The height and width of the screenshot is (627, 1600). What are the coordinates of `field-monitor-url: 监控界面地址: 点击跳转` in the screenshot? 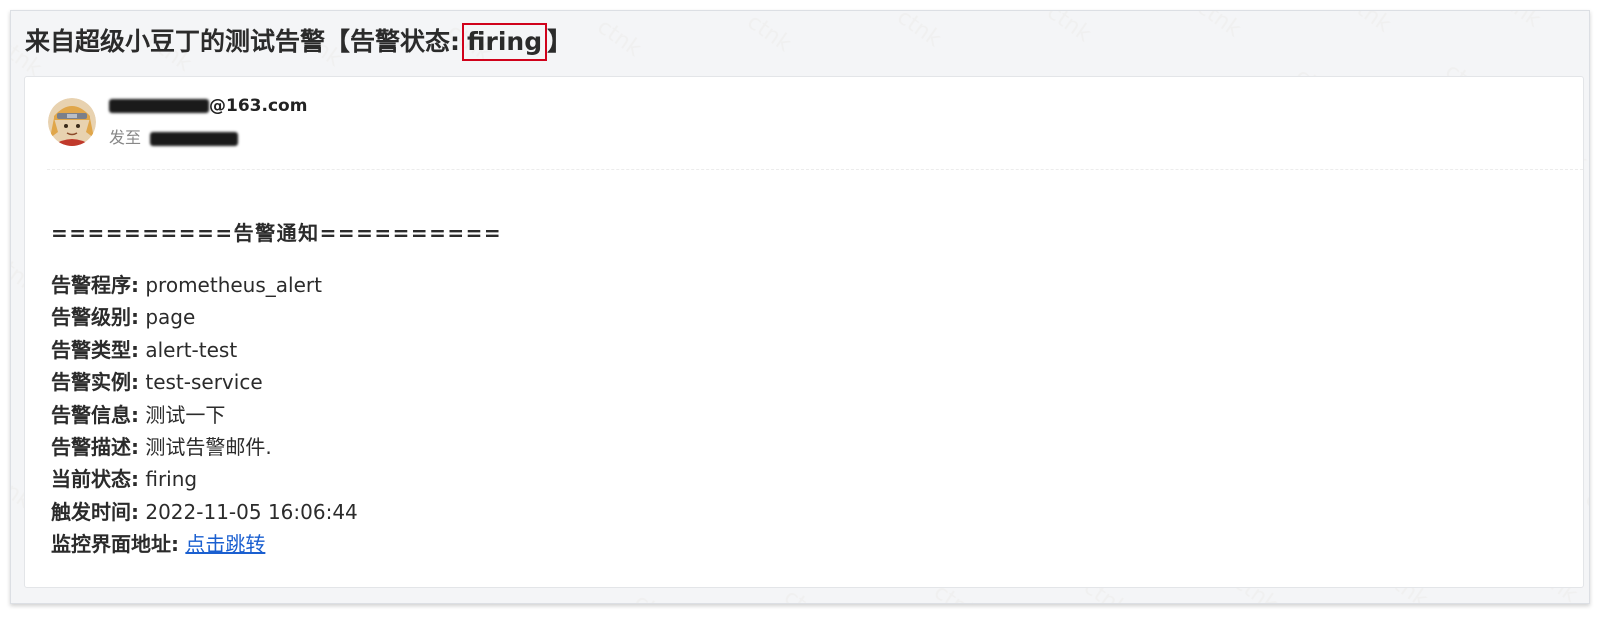 It's located at (276, 544).